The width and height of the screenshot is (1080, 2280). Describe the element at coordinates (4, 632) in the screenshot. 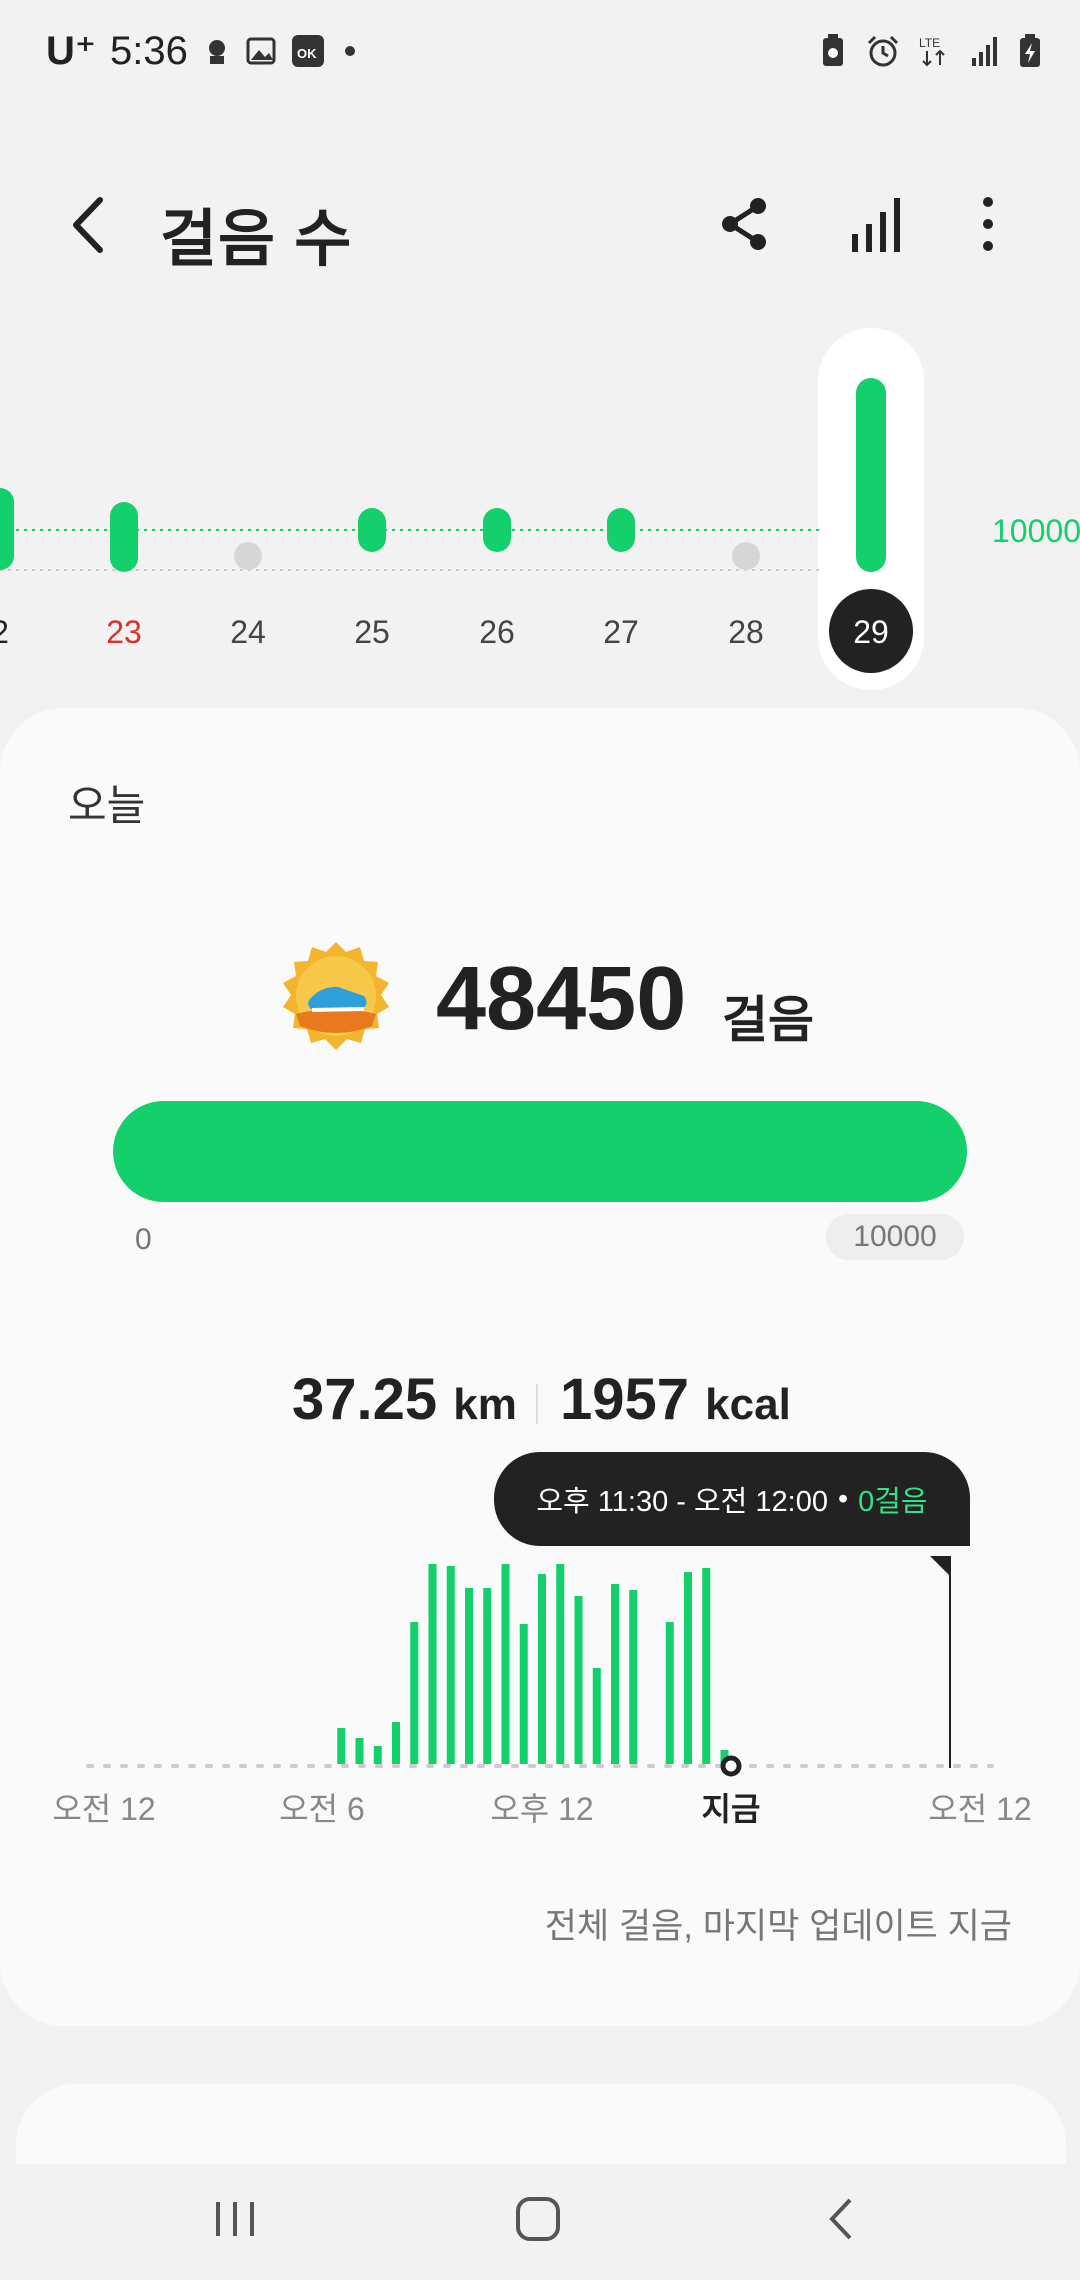

I see `day-label: 2` at that location.